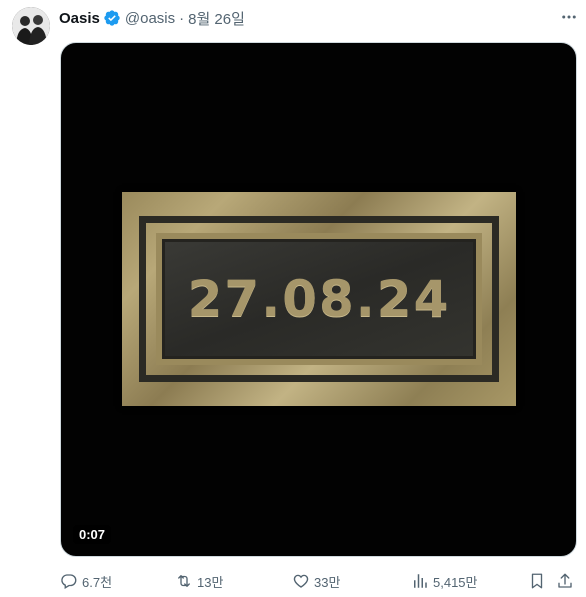 Image resolution: width=586 pixels, height=597 pixels. What do you see at coordinates (210, 582) in the screenshot?
I see `retweet-count: 13만` at bounding box center [210, 582].